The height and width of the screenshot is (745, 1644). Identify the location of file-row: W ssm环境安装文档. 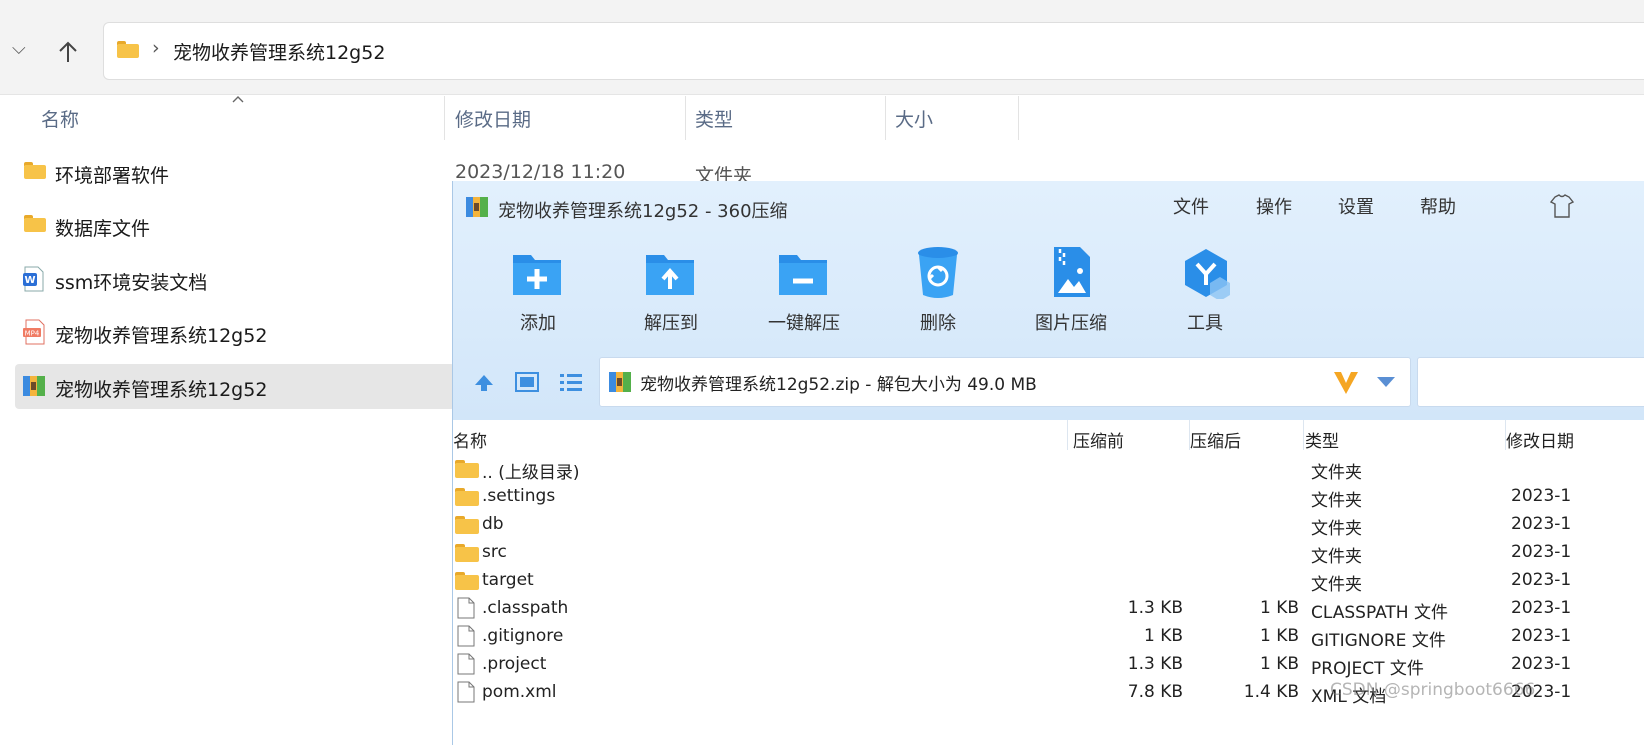
(225, 280).